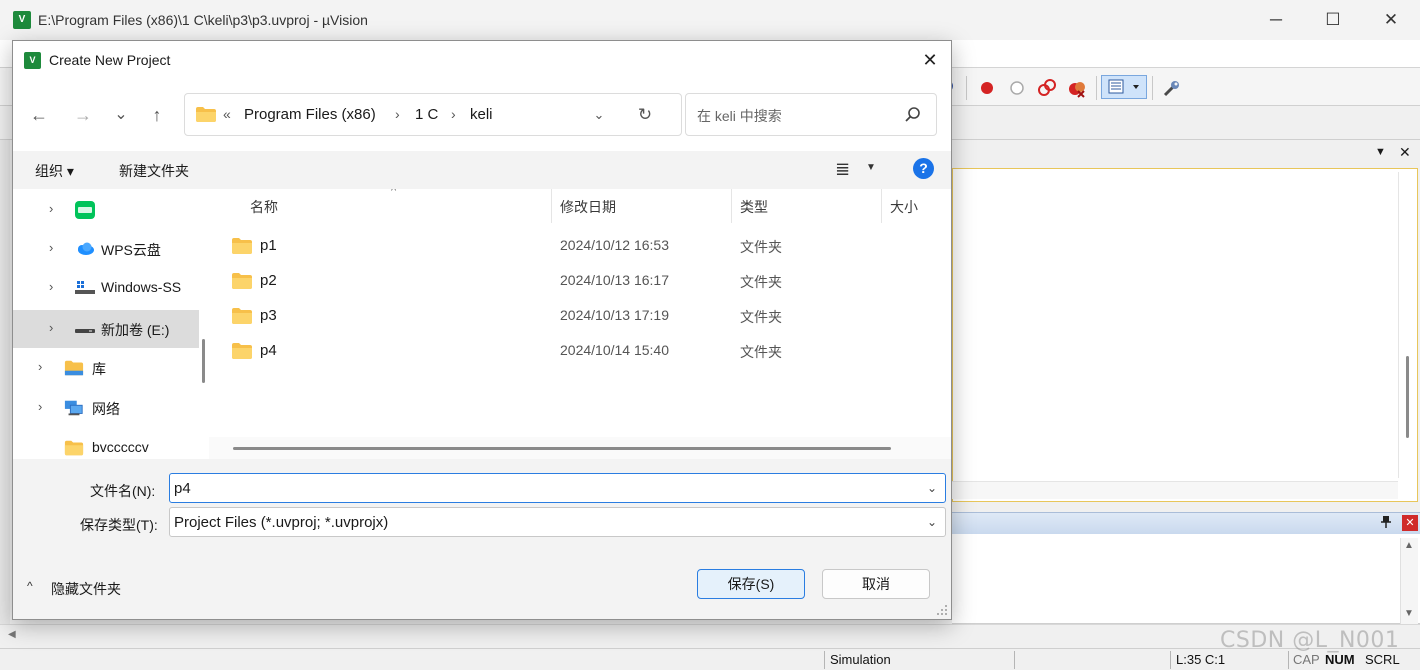  What do you see at coordinates (1014, 660) in the screenshot?
I see `status-divider` at bounding box center [1014, 660].